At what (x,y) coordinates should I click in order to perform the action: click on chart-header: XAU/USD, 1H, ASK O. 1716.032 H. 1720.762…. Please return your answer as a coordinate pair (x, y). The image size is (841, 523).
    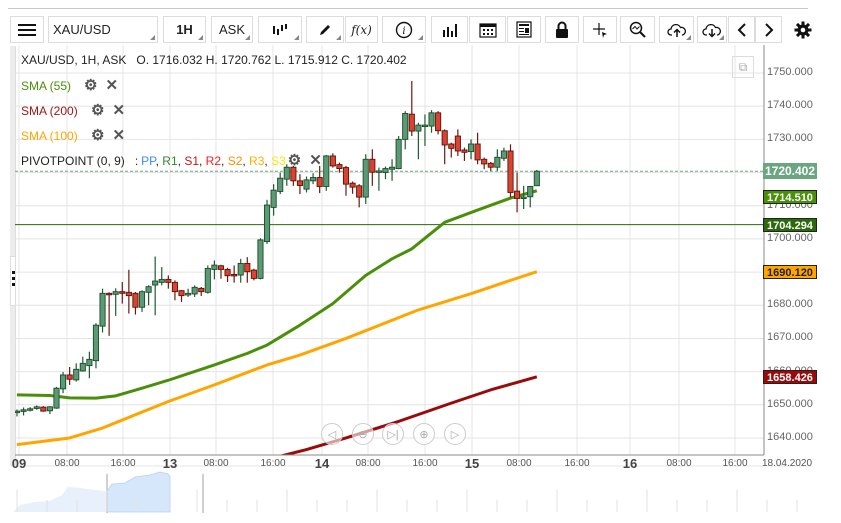
    Looking at the image, I should click on (214, 60).